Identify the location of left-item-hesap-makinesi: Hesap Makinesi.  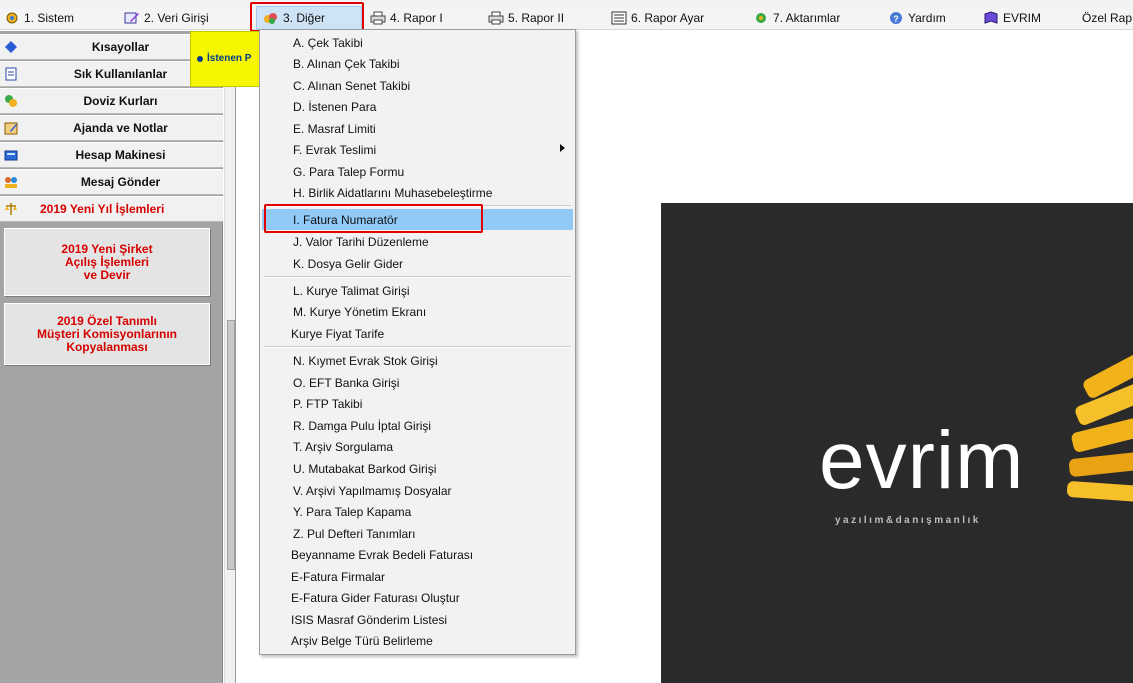
(111, 155).